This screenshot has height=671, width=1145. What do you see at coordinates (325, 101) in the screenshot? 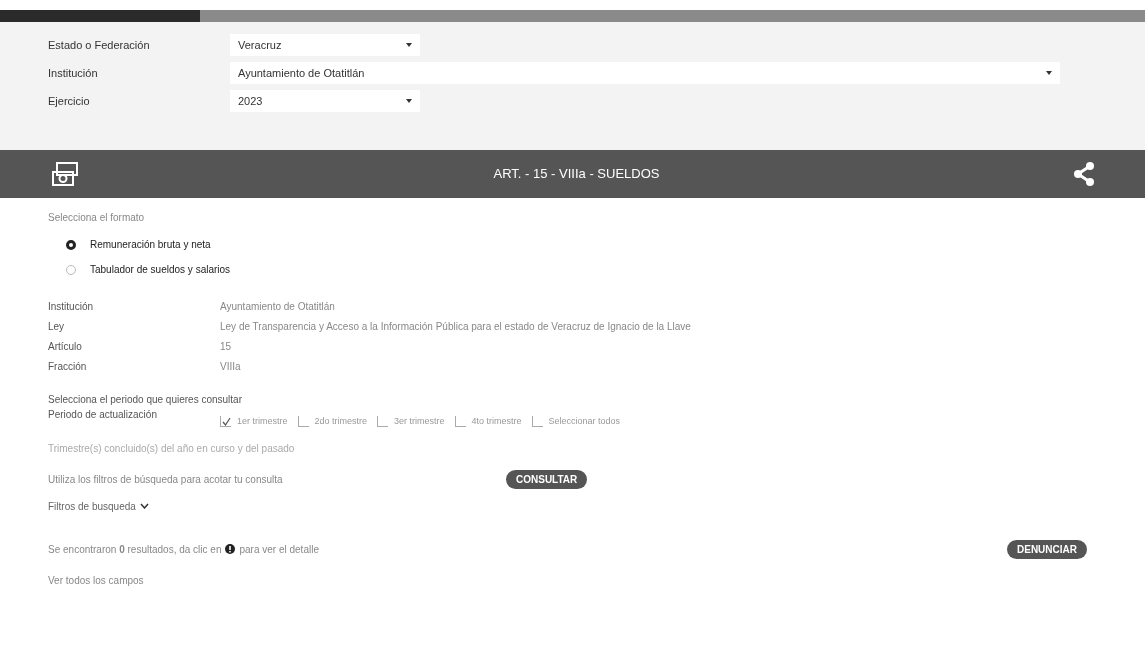
I see `select-field: 2023` at bounding box center [325, 101].